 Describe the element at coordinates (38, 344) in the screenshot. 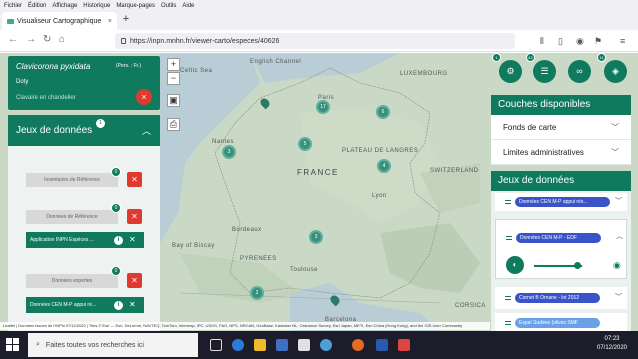

I see `search-icon: ⌕` at that location.